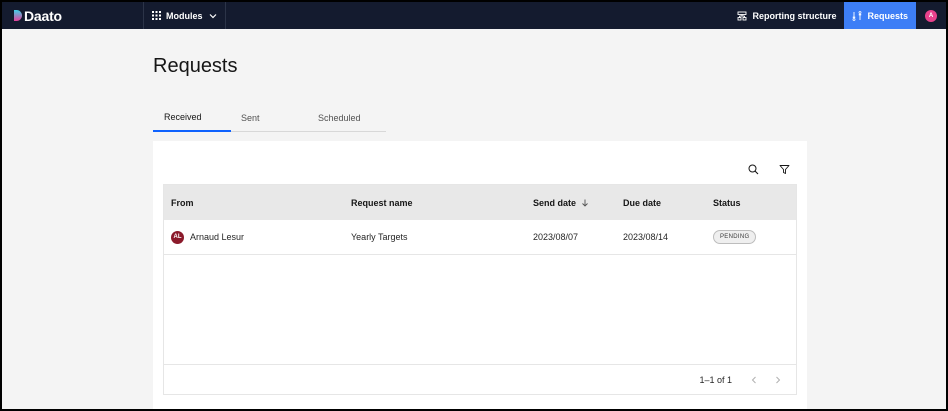 The image size is (948, 411). What do you see at coordinates (555, 202) in the screenshot?
I see `header-send-date-label: Send date` at bounding box center [555, 202].